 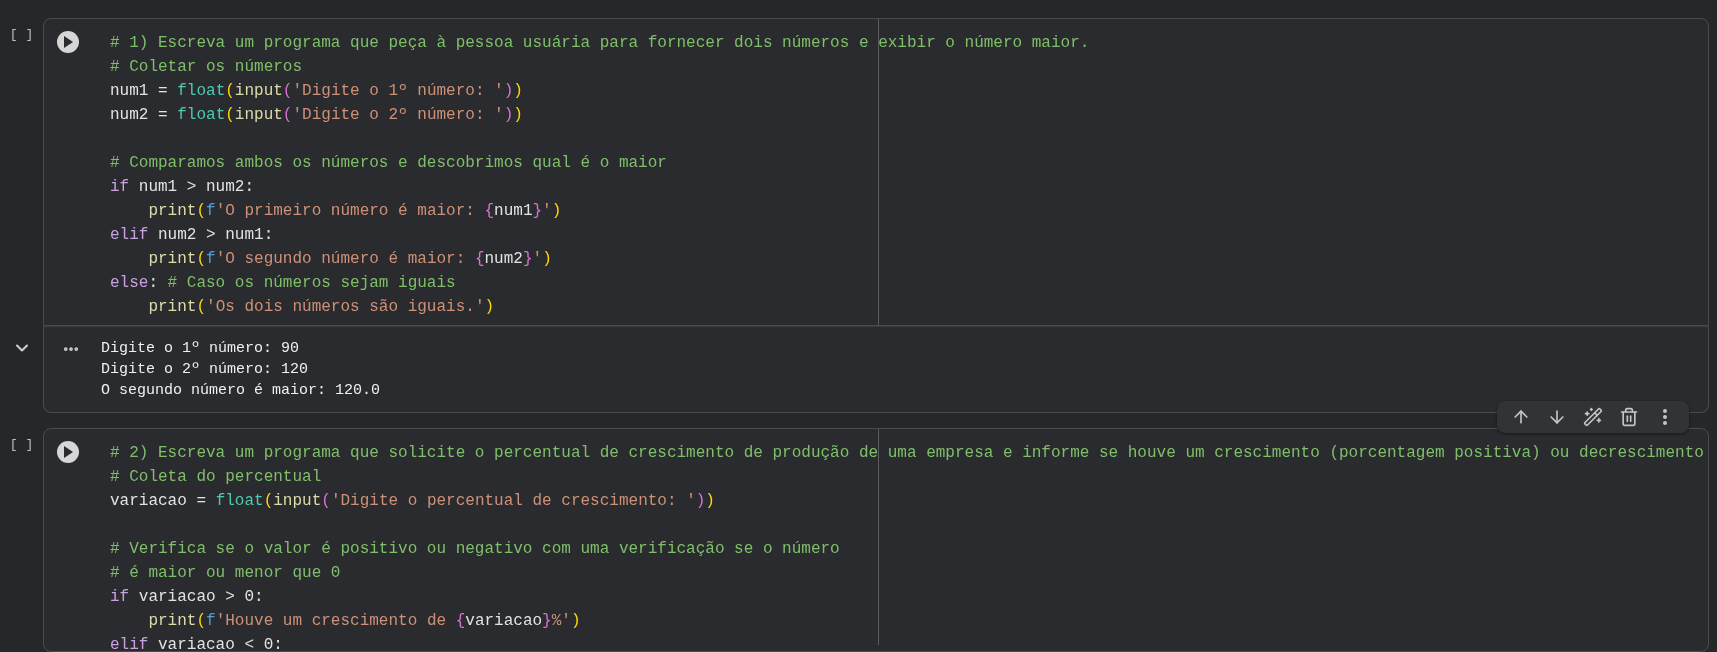 What do you see at coordinates (364, 621) in the screenshot?
I see `code-line: print(f'Houve um crescimento de {variacao}%')` at bounding box center [364, 621].